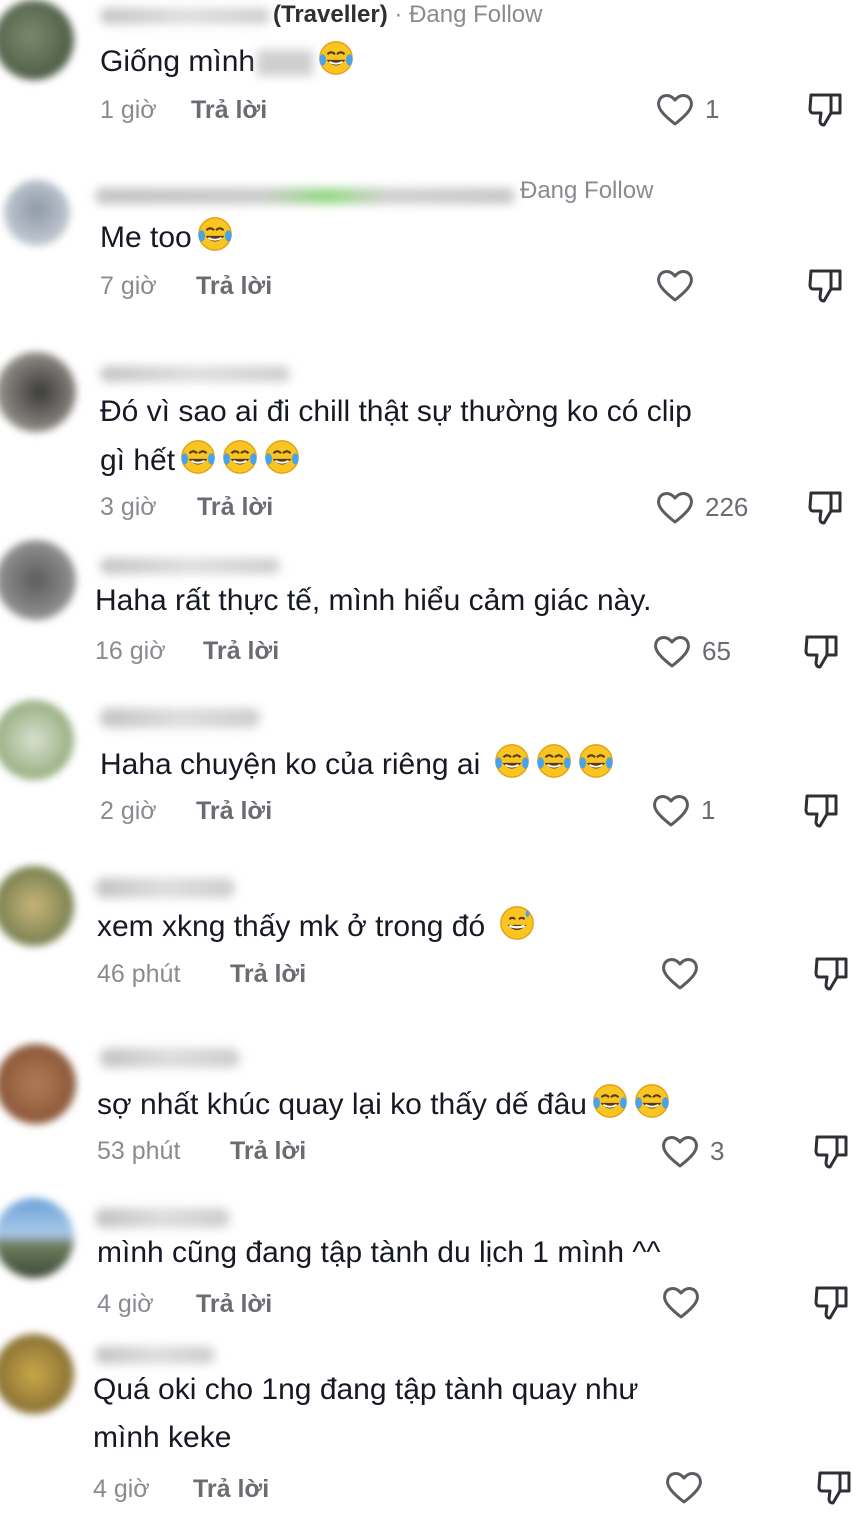 Image resolution: width=860 pixels, height=1529 pixels. What do you see at coordinates (128, 507) in the screenshot?
I see `comment-time: 3 giờ` at bounding box center [128, 507].